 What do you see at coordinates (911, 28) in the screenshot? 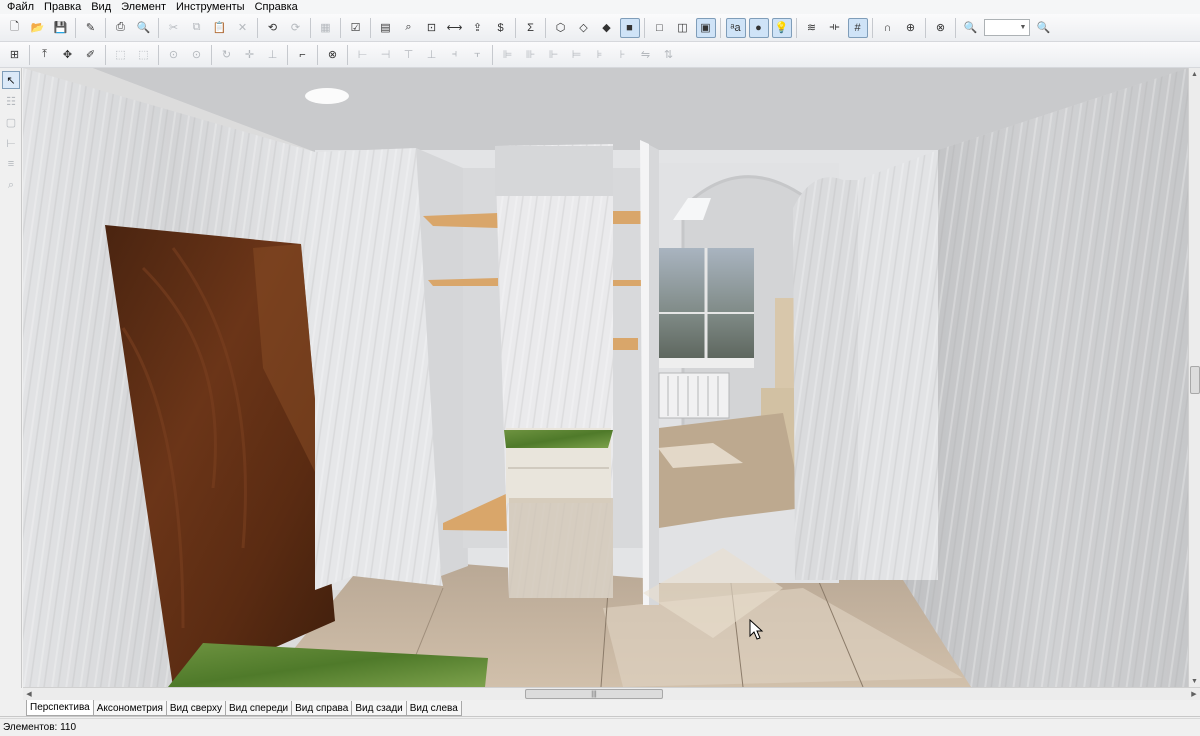
I see `target-icon: ⊕` at bounding box center [911, 28].